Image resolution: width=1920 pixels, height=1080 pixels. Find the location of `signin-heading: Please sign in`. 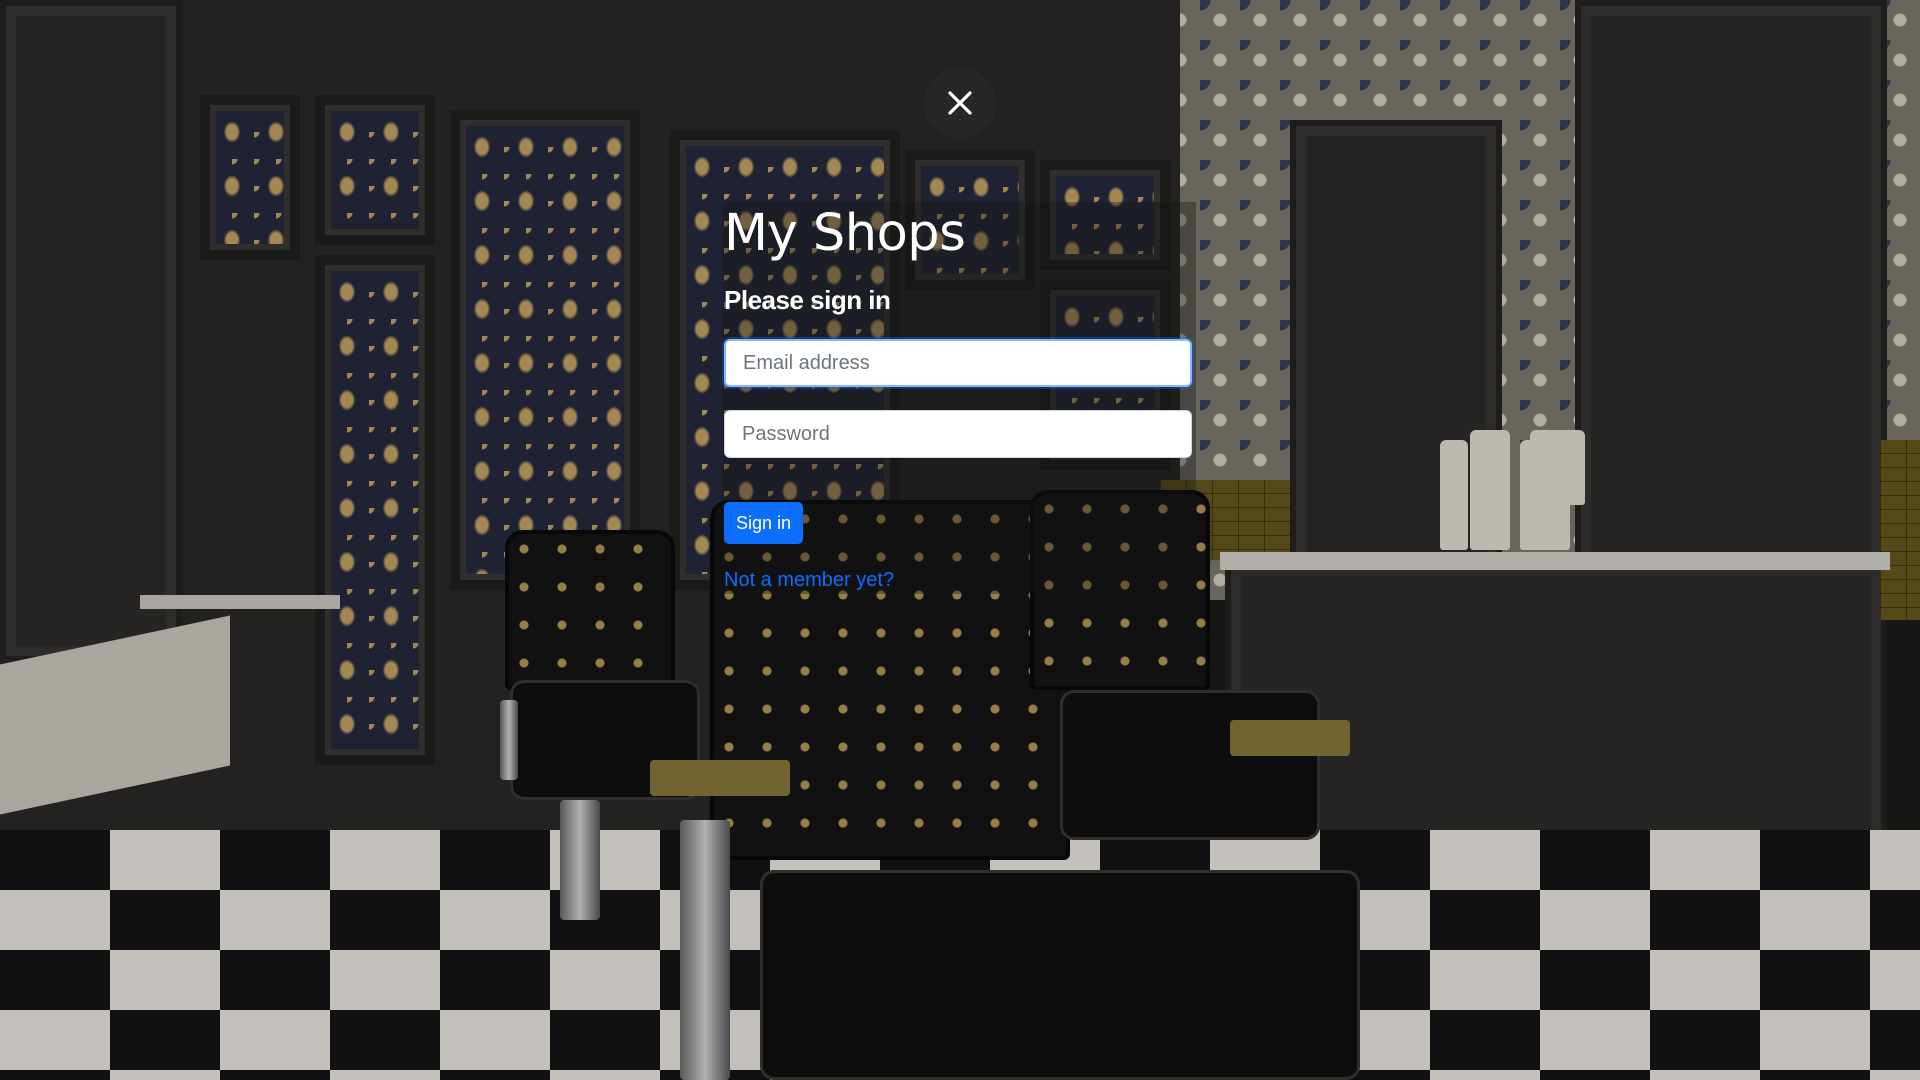

signin-heading: Please sign in is located at coordinates (807, 300).